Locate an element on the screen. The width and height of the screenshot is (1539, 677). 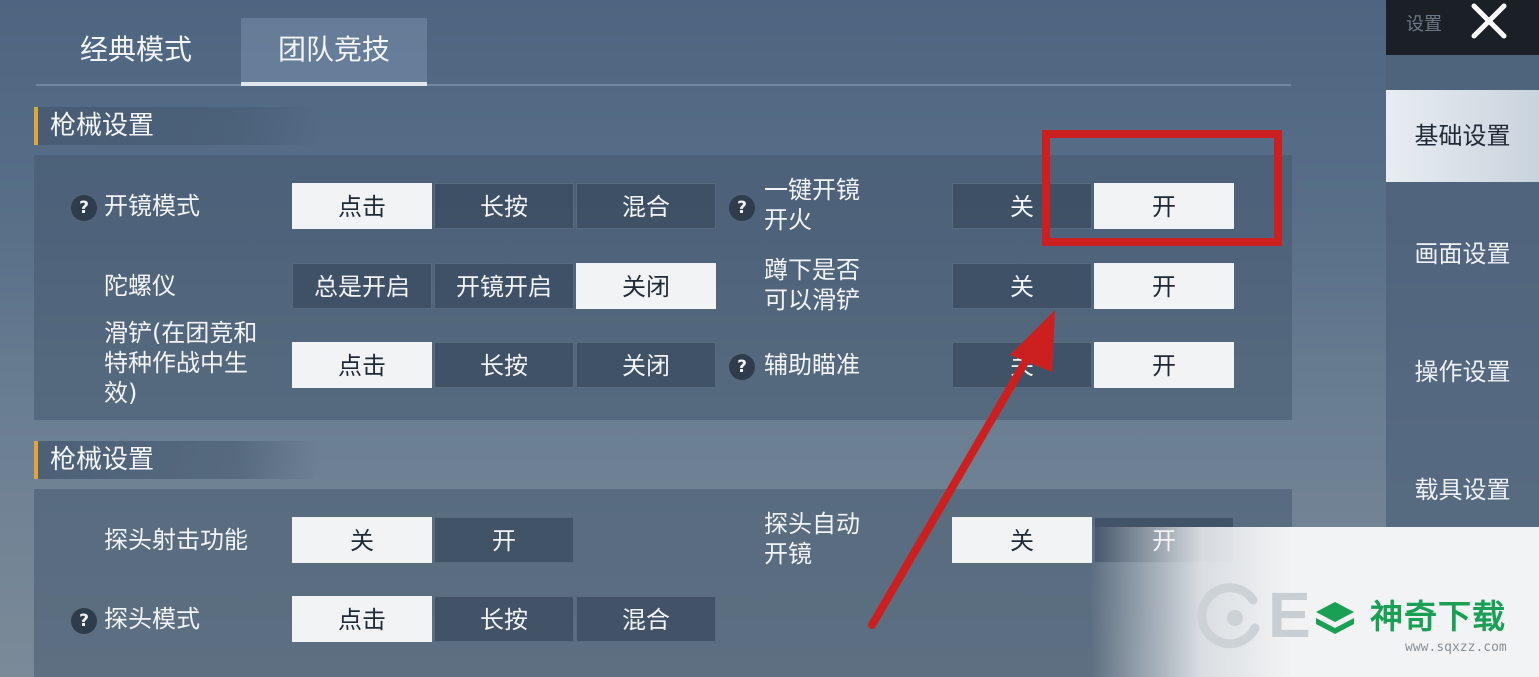
scope-mode-selector: 点击 长按 混合 is located at coordinates (504, 206).